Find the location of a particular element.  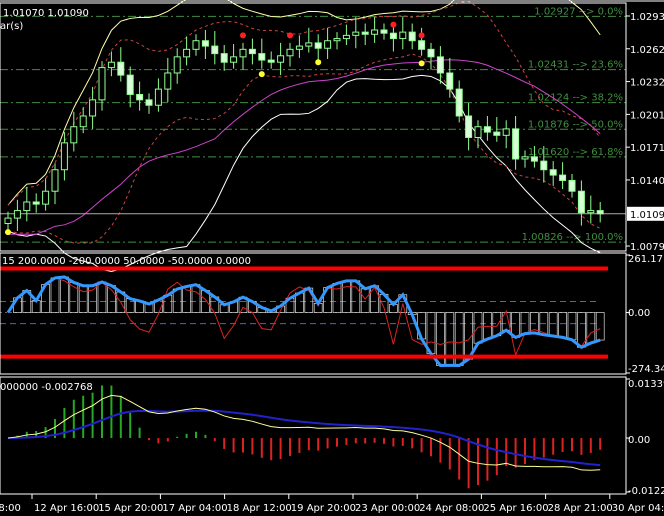

macd-header: 000000 -0.002768 is located at coordinates (46, 387).